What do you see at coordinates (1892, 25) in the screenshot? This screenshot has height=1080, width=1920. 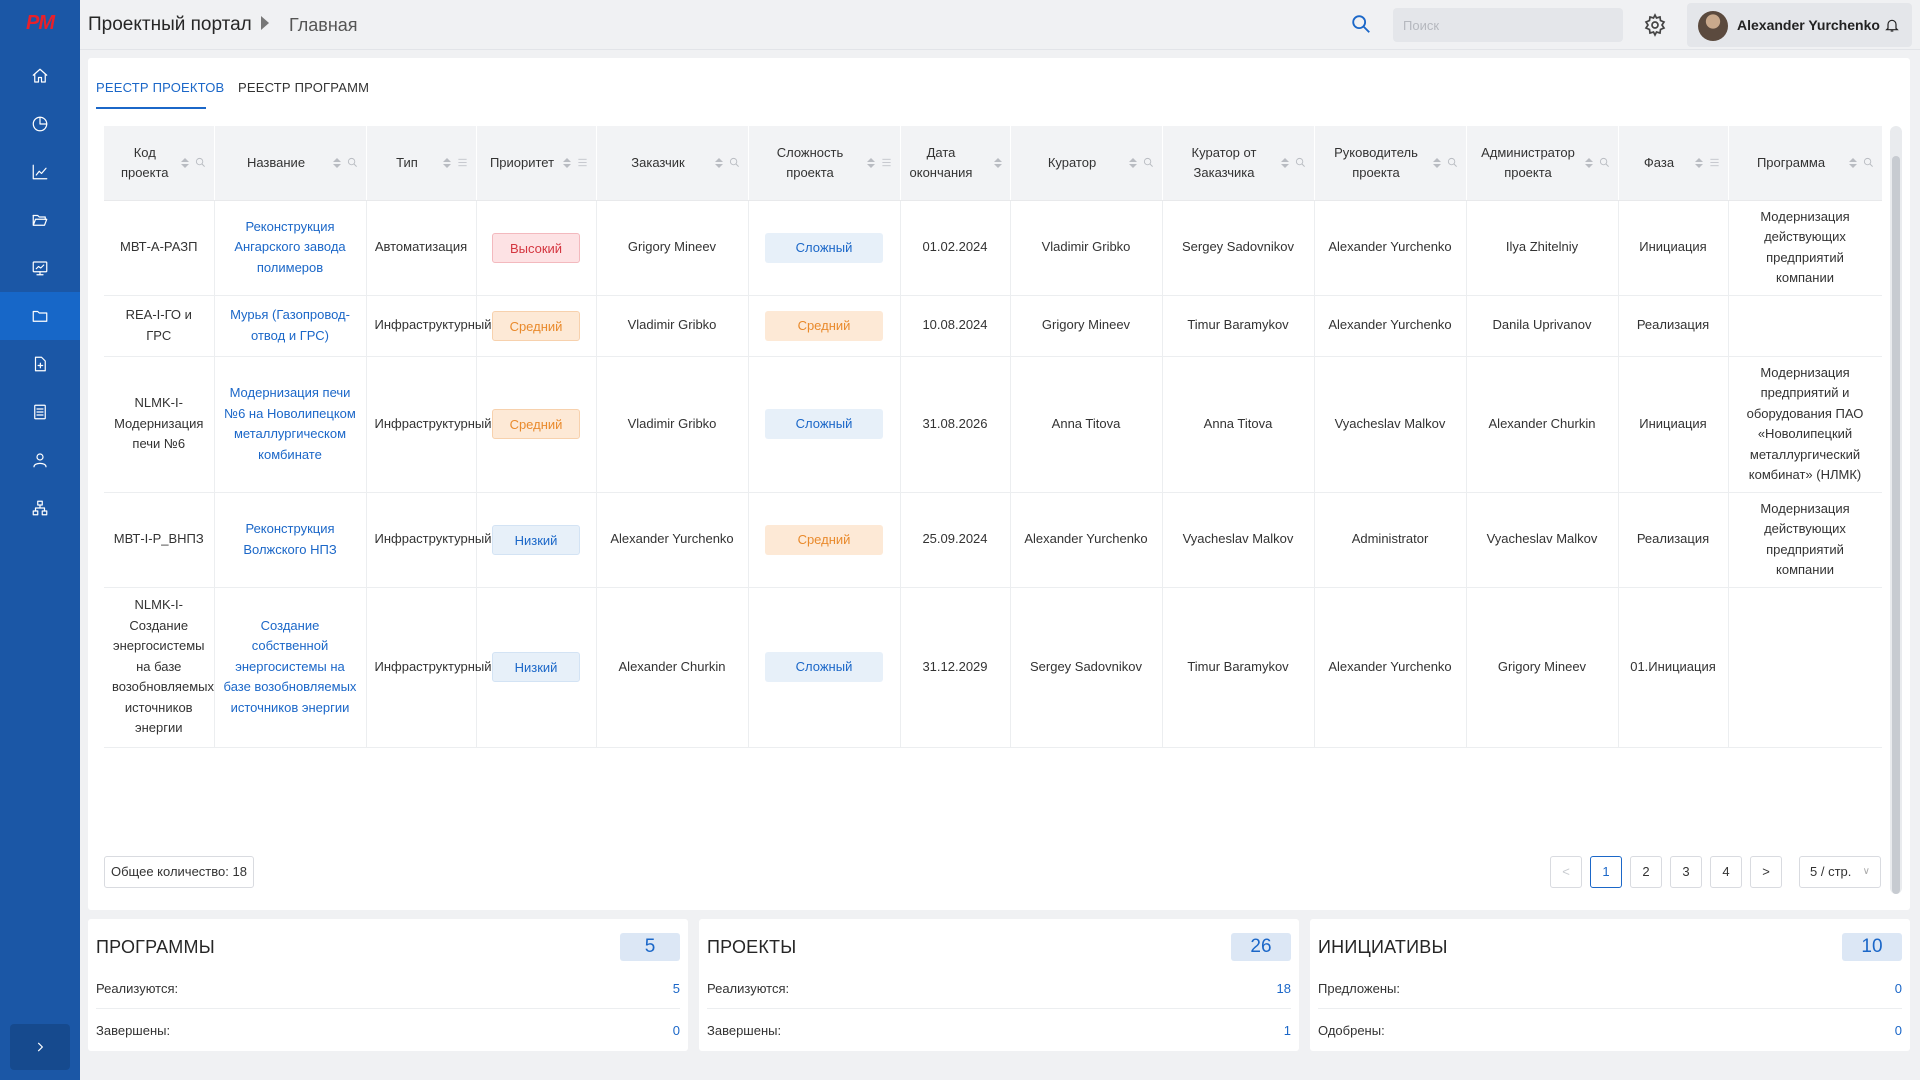 I see `bell-icon` at bounding box center [1892, 25].